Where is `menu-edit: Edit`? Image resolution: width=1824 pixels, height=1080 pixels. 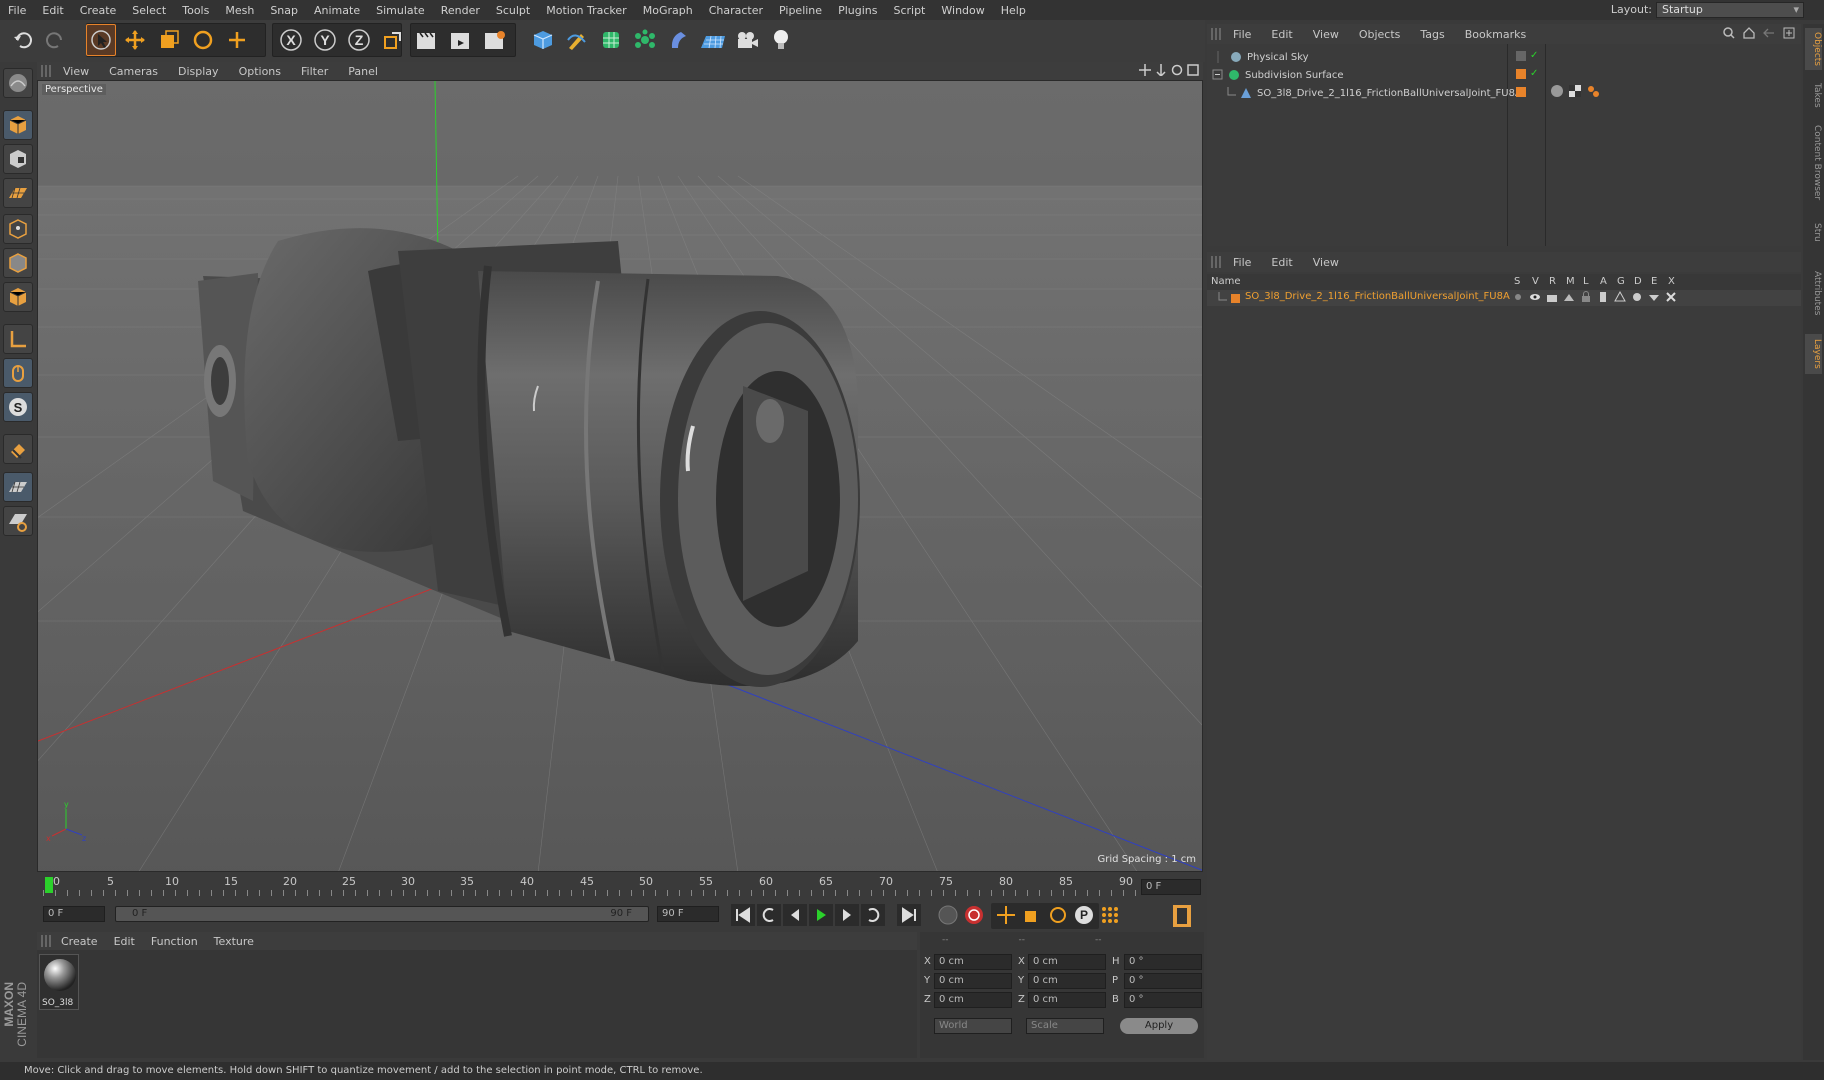
menu-edit: Edit is located at coordinates (52, 10).